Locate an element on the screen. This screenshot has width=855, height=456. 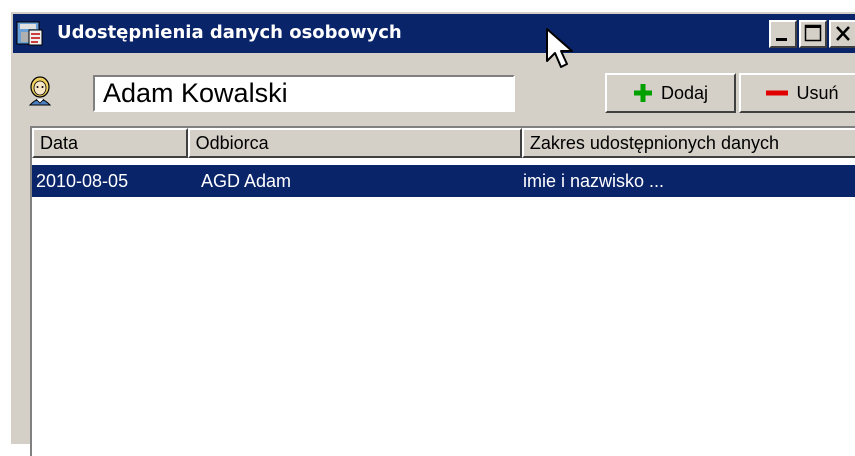
add-button: Dodaj is located at coordinates (670, 93).